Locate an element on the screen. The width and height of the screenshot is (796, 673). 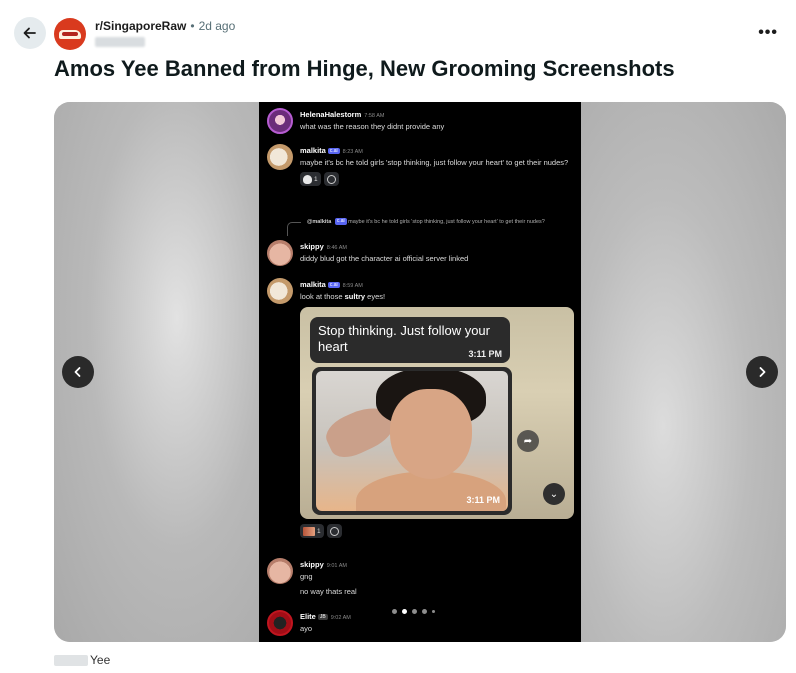
back-button is located at coordinates (30, 33).